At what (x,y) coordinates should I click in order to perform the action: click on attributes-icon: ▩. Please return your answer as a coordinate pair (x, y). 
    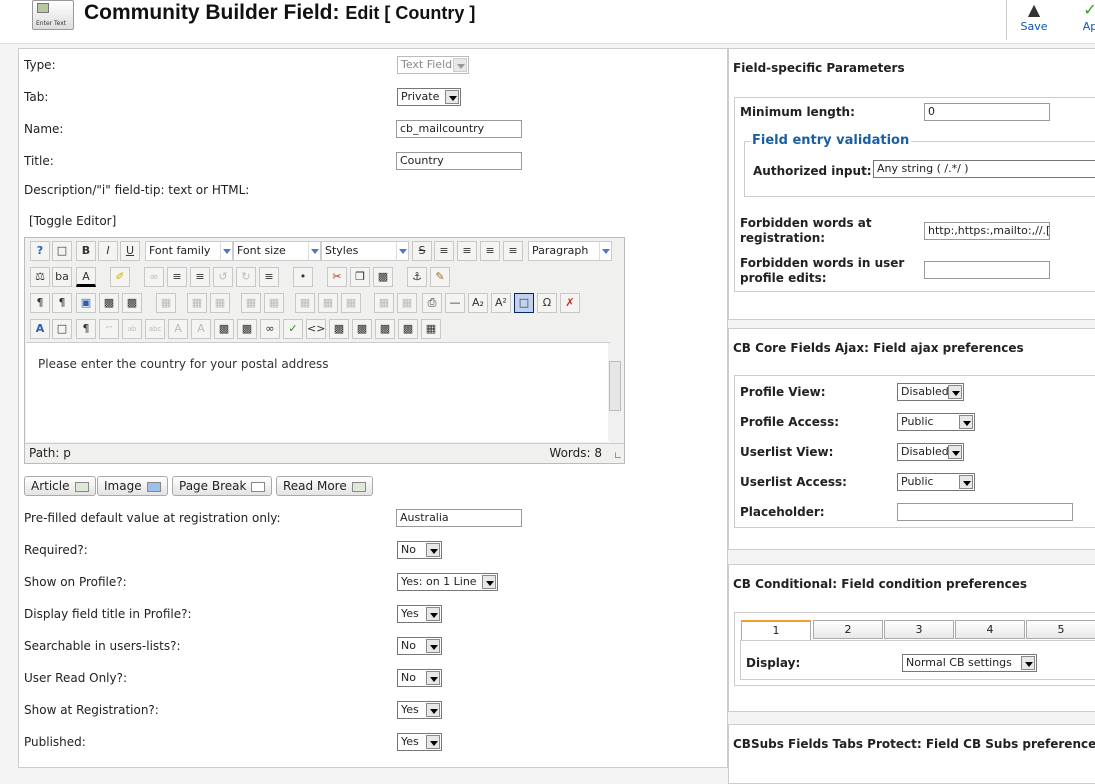
    Looking at the image, I should click on (224, 329).